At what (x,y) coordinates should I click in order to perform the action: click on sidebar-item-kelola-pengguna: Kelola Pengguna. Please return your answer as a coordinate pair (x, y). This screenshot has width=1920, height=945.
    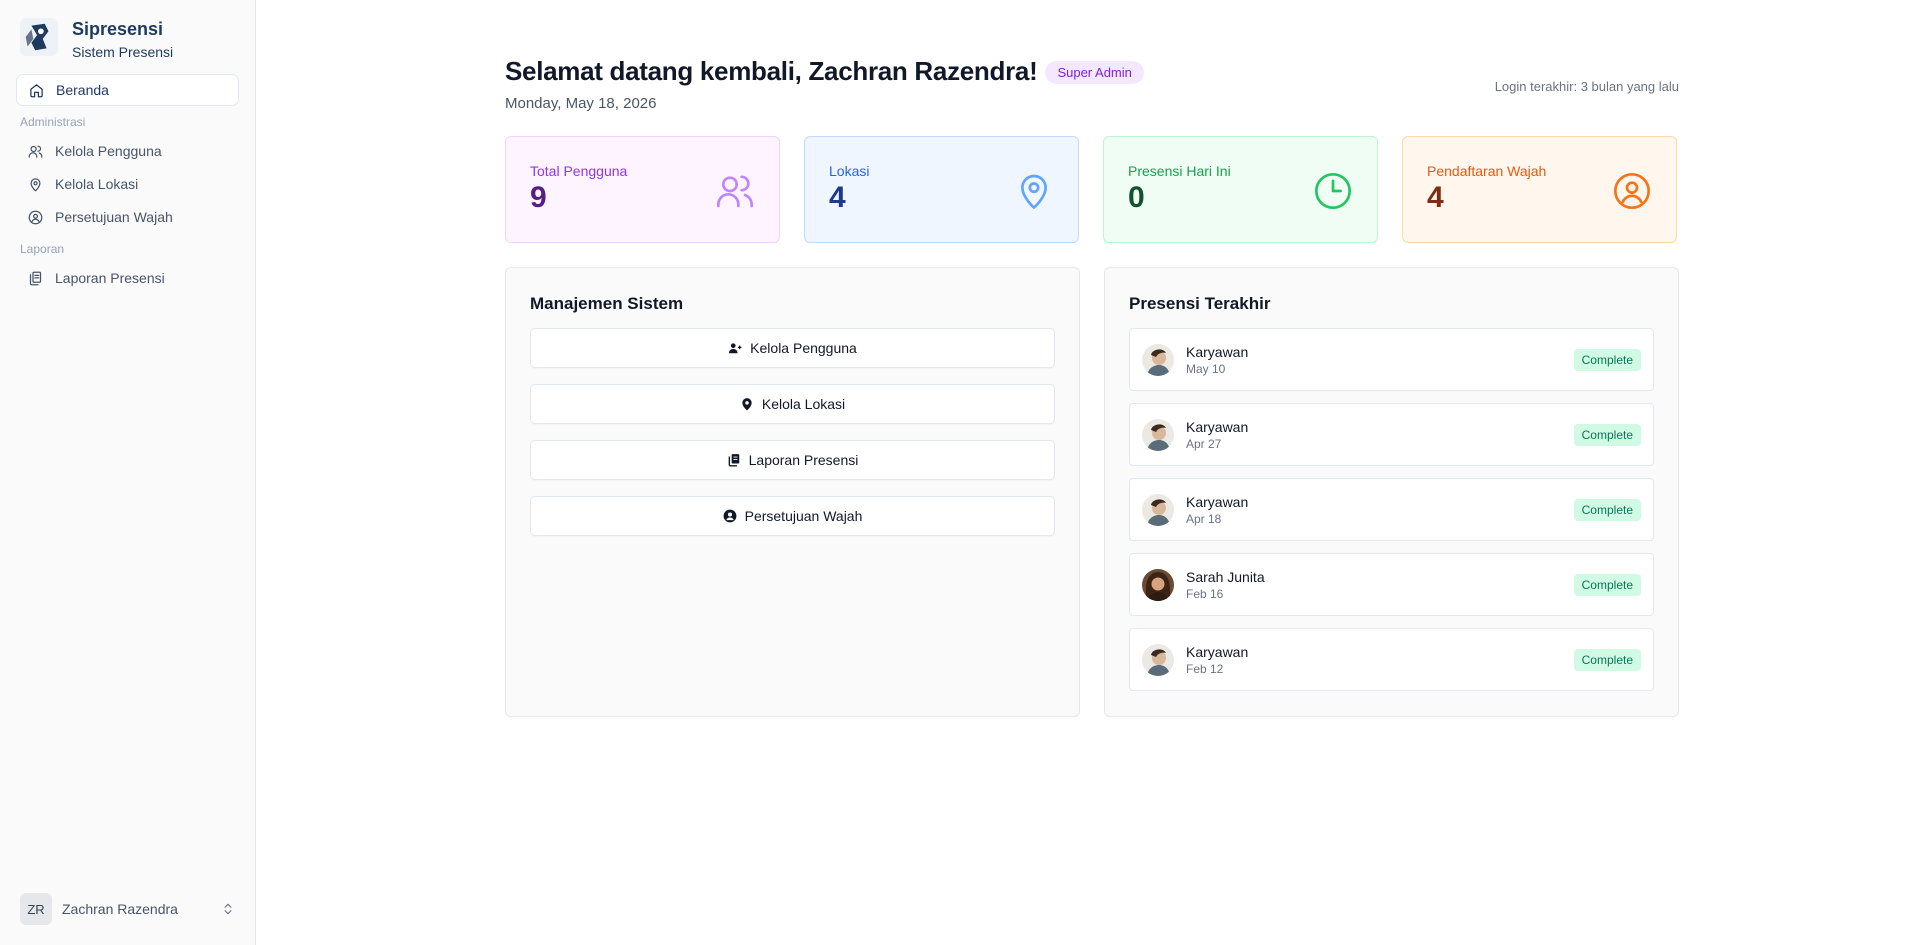
    Looking at the image, I should click on (127, 151).